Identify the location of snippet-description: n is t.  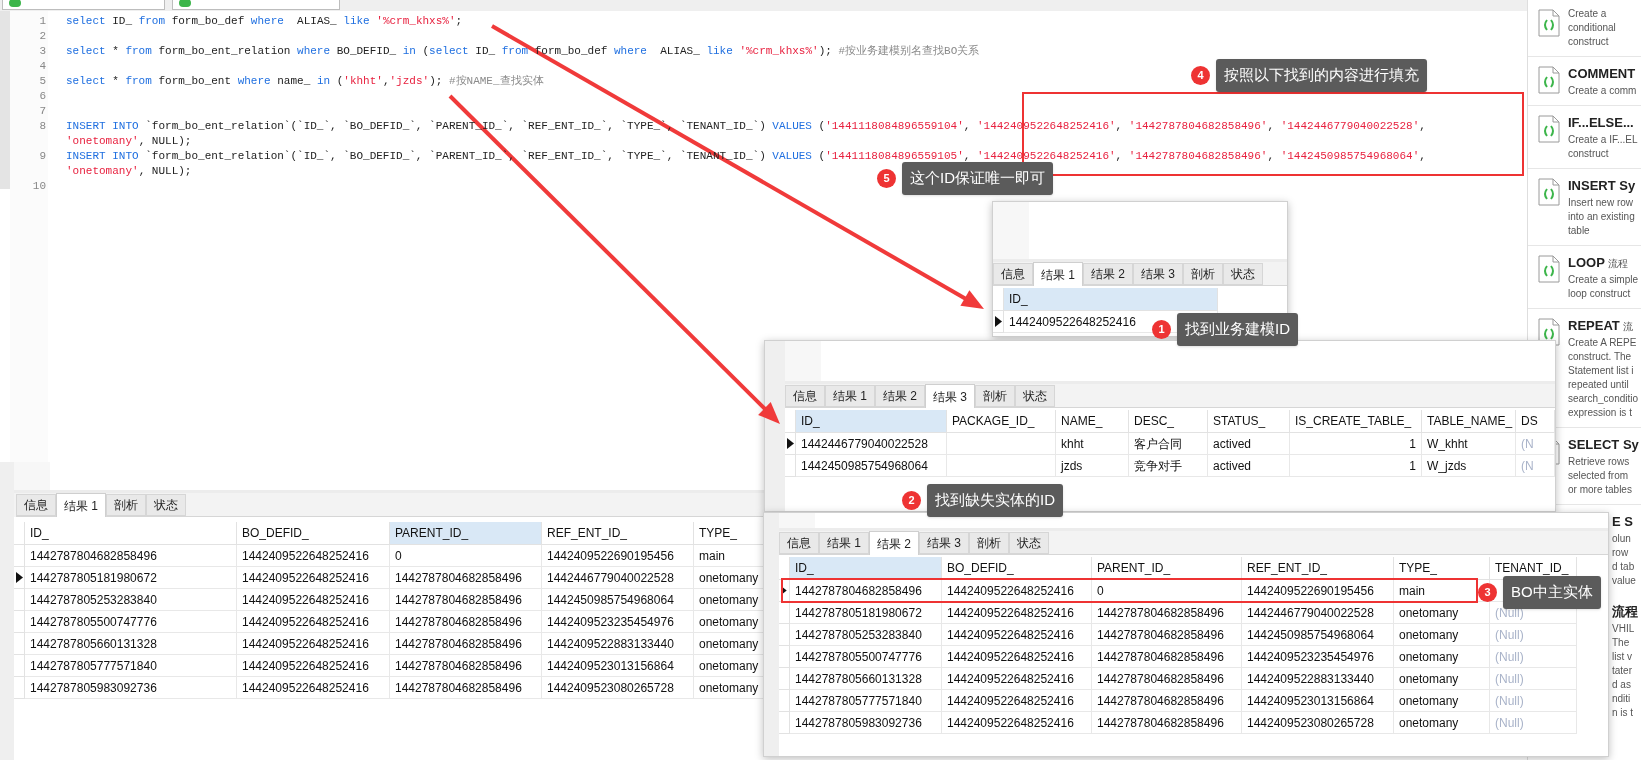
(1623, 713).